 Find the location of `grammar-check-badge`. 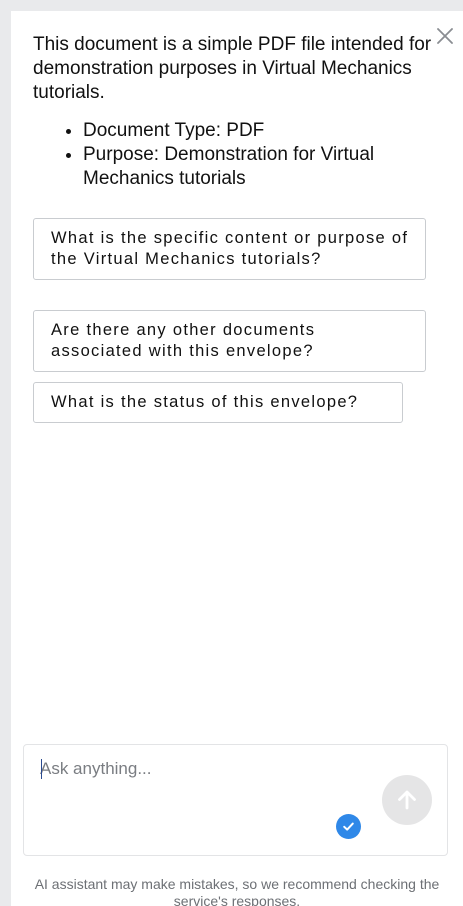

grammar-check-badge is located at coordinates (348, 826).